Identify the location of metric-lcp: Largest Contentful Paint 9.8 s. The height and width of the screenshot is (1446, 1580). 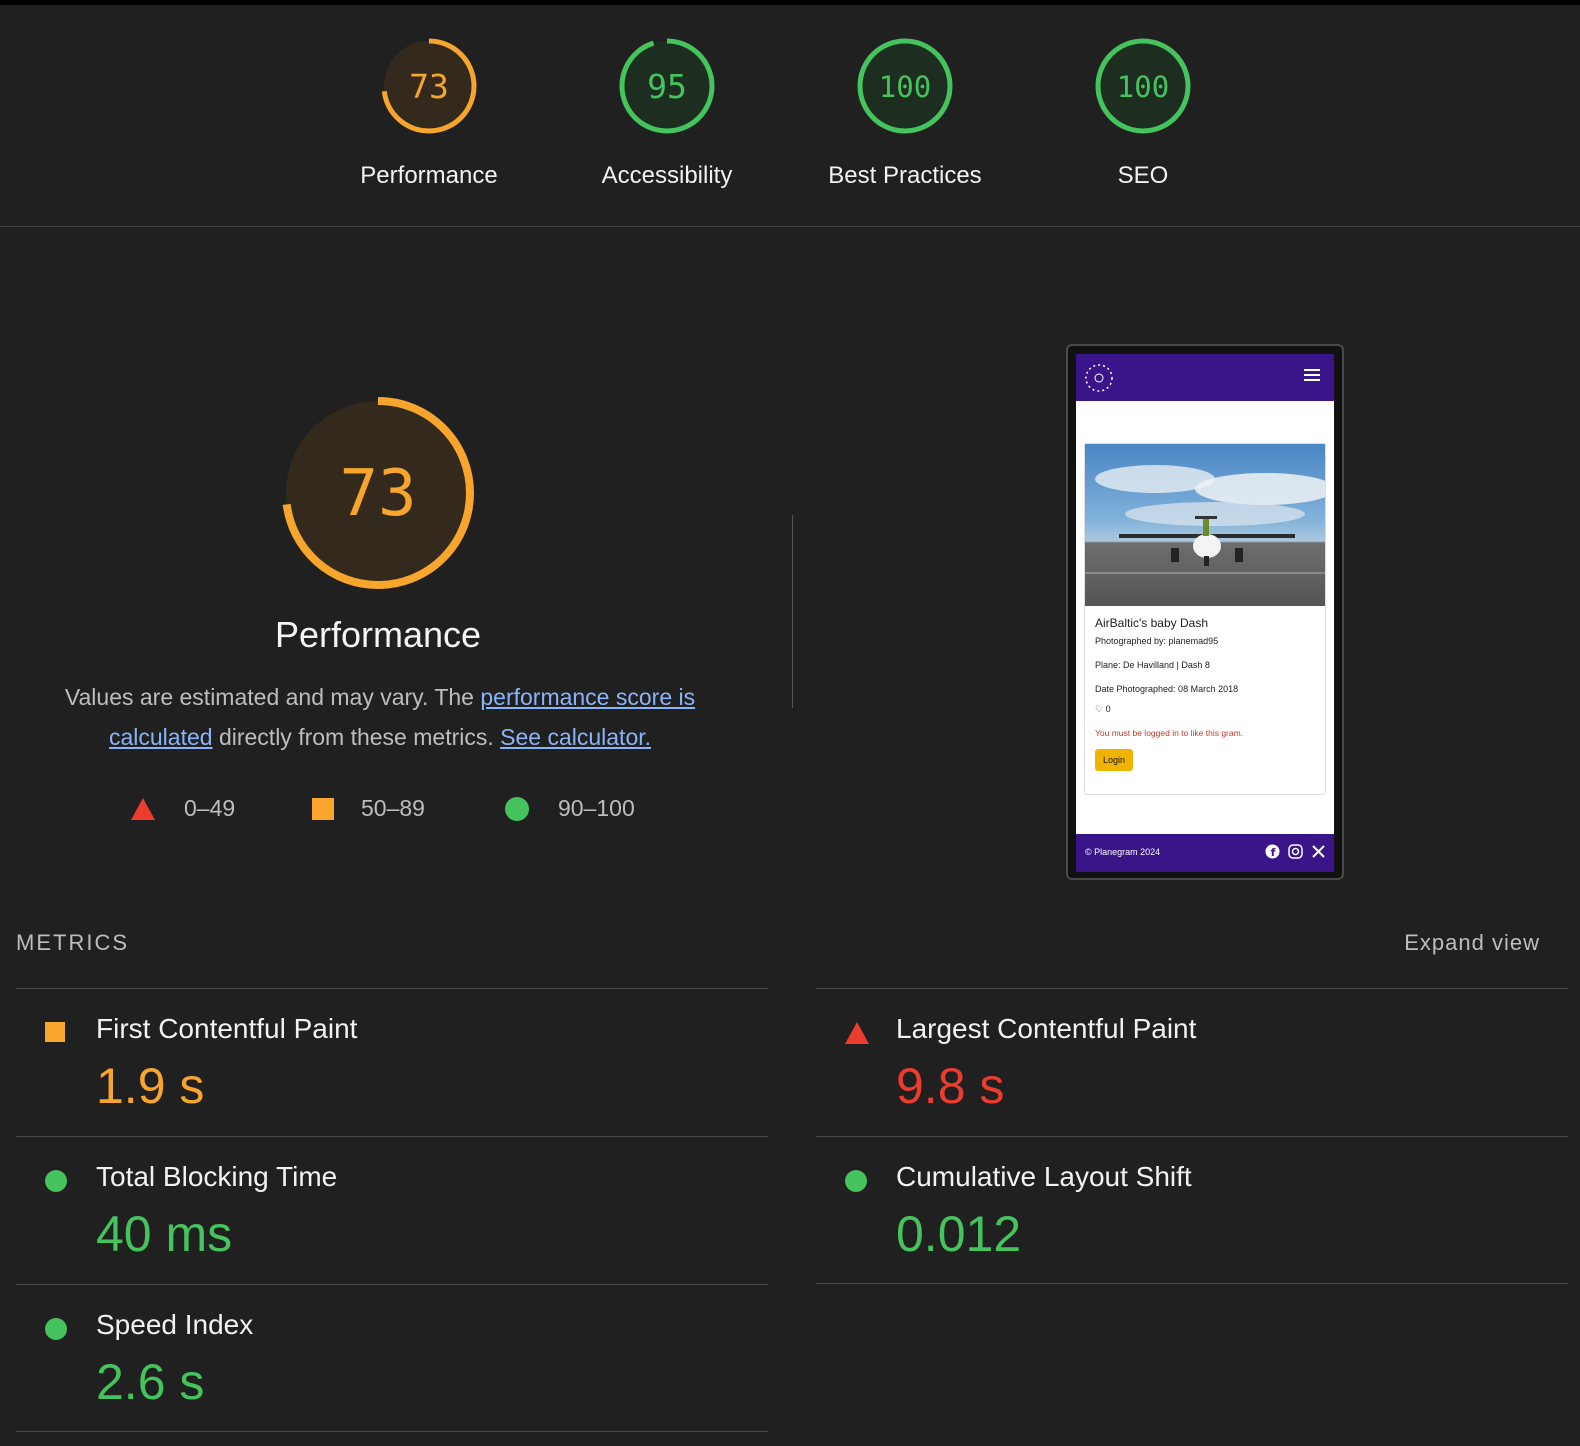
(1192, 1061).